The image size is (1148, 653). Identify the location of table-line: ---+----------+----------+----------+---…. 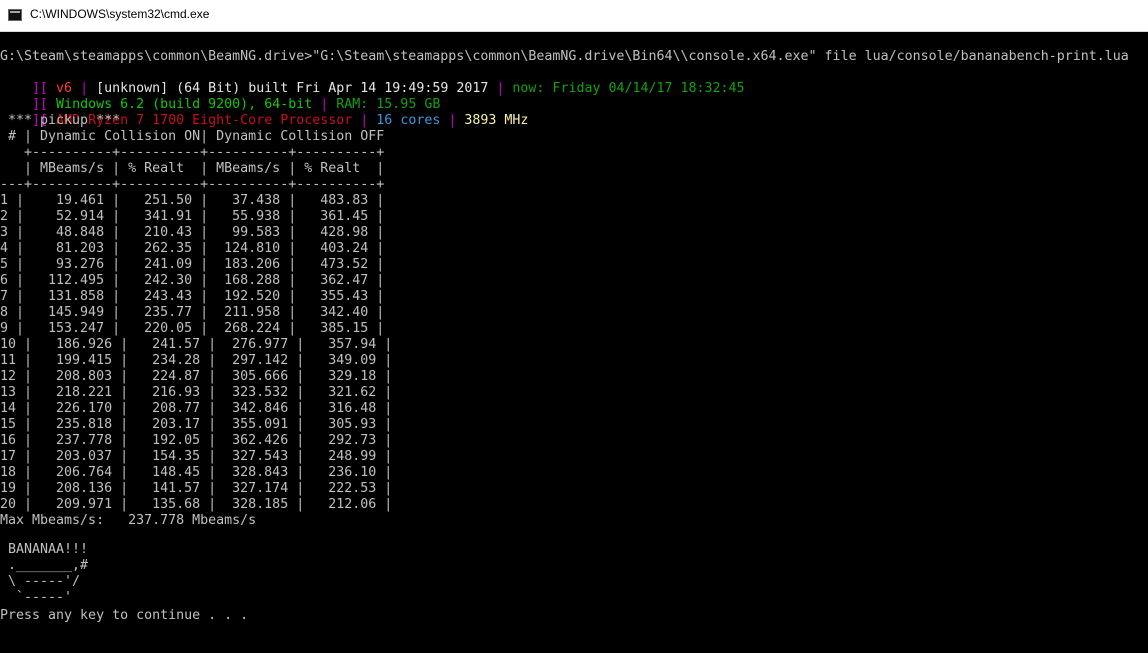
(192, 184).